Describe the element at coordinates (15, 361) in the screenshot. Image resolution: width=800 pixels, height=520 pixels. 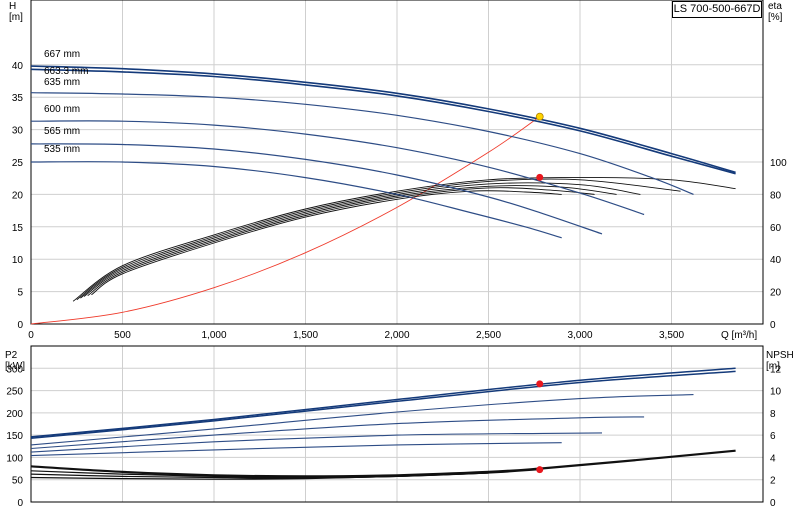
I see `p2-axis-title: P2 [kW]` at that location.